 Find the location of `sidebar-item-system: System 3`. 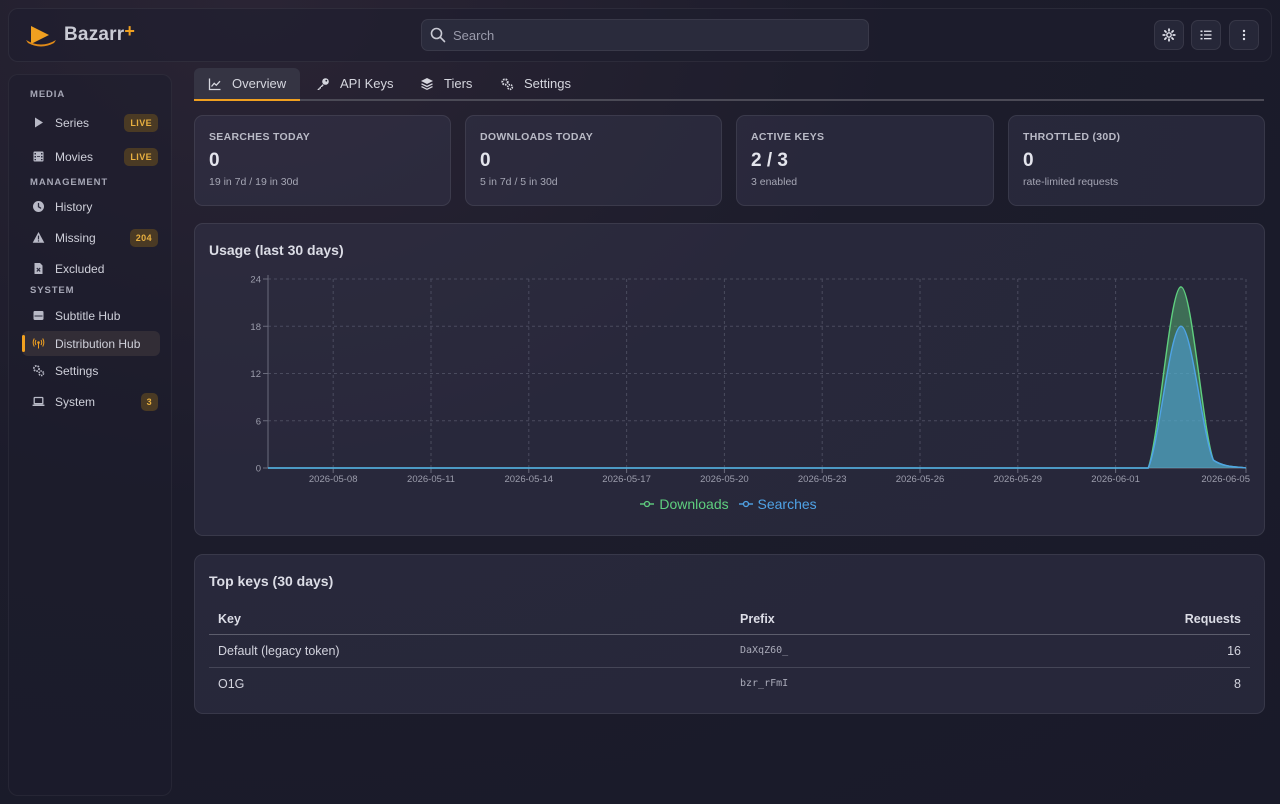

sidebar-item-system: System 3 is located at coordinates (91, 401).